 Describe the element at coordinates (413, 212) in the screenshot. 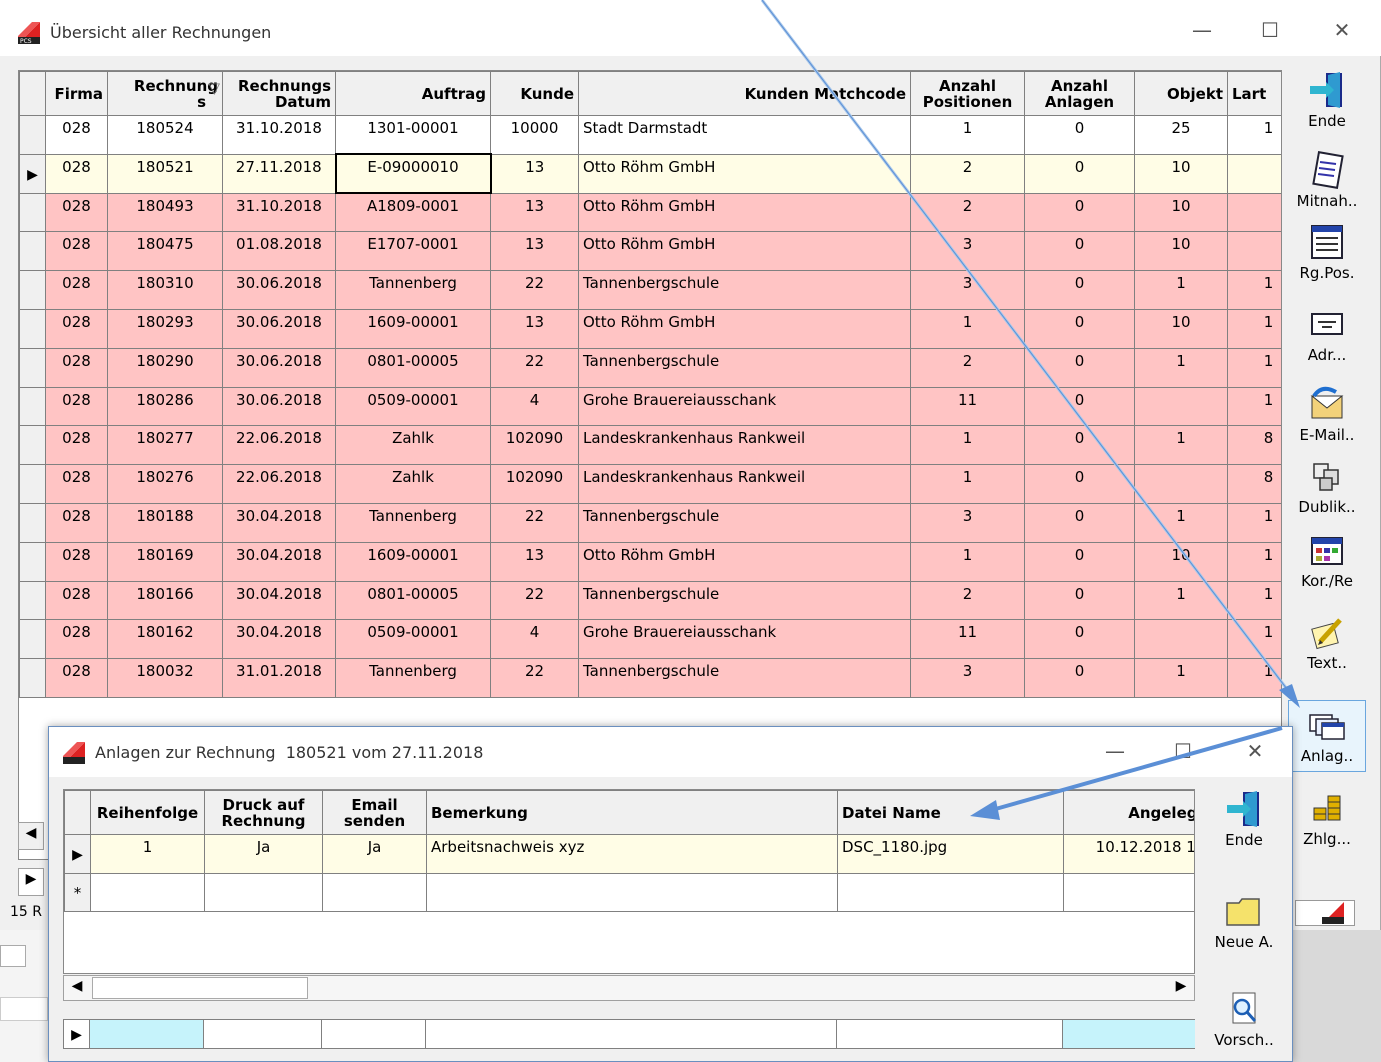

I see `cell-auftrag: A1809-0001` at that location.